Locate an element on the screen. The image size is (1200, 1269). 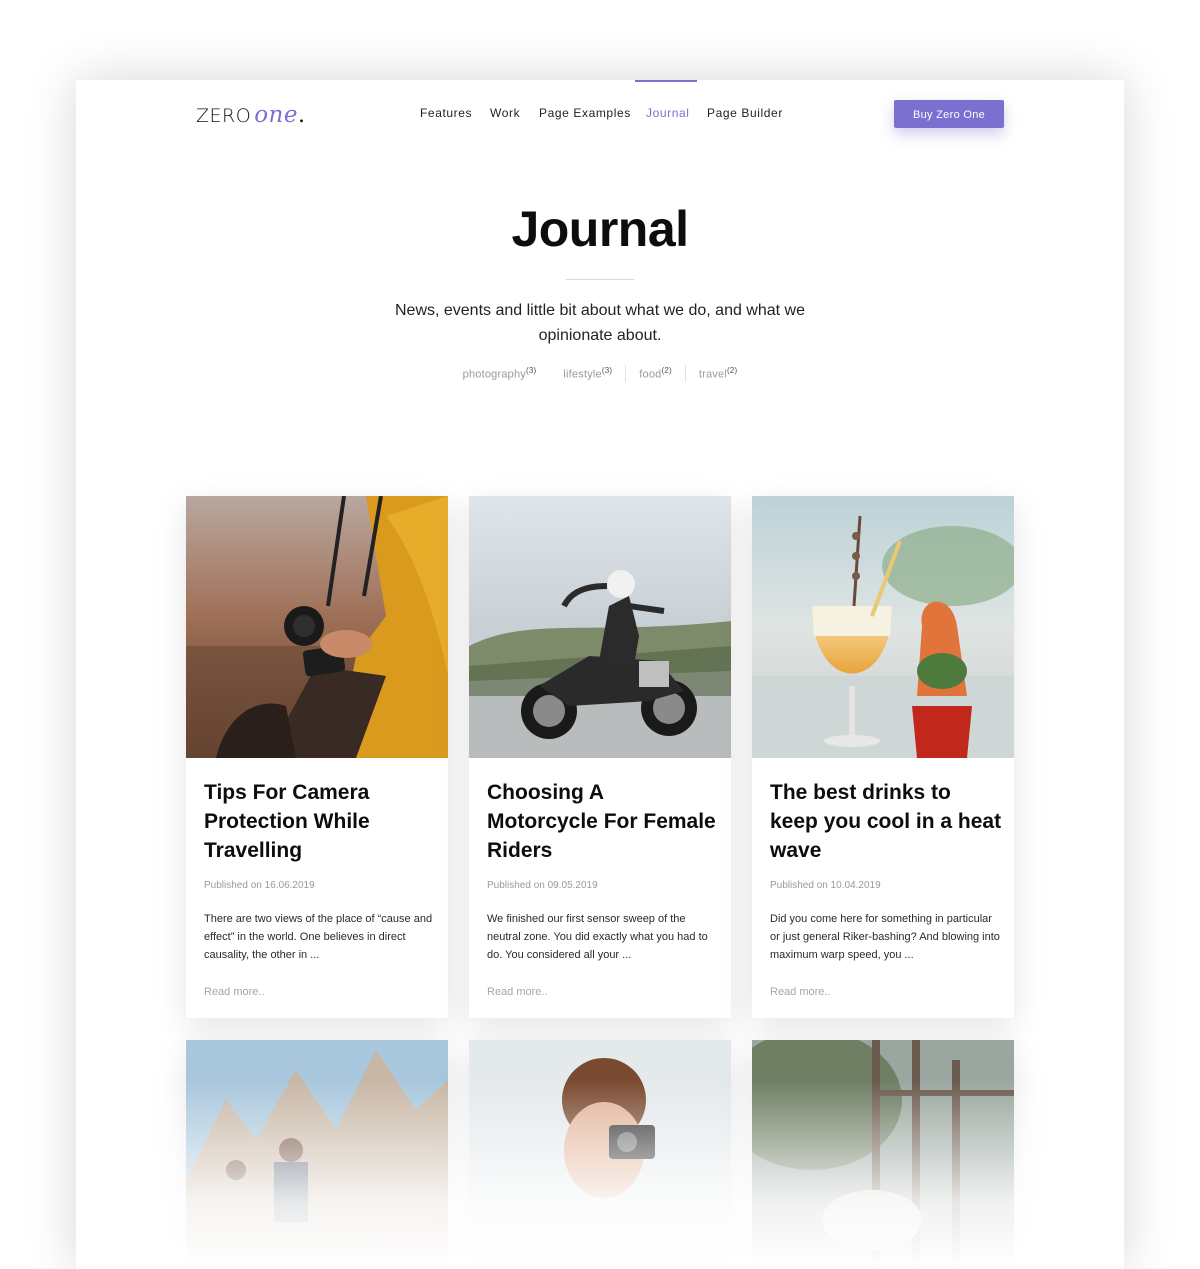
post-image-motorcycle is located at coordinates (600, 627).